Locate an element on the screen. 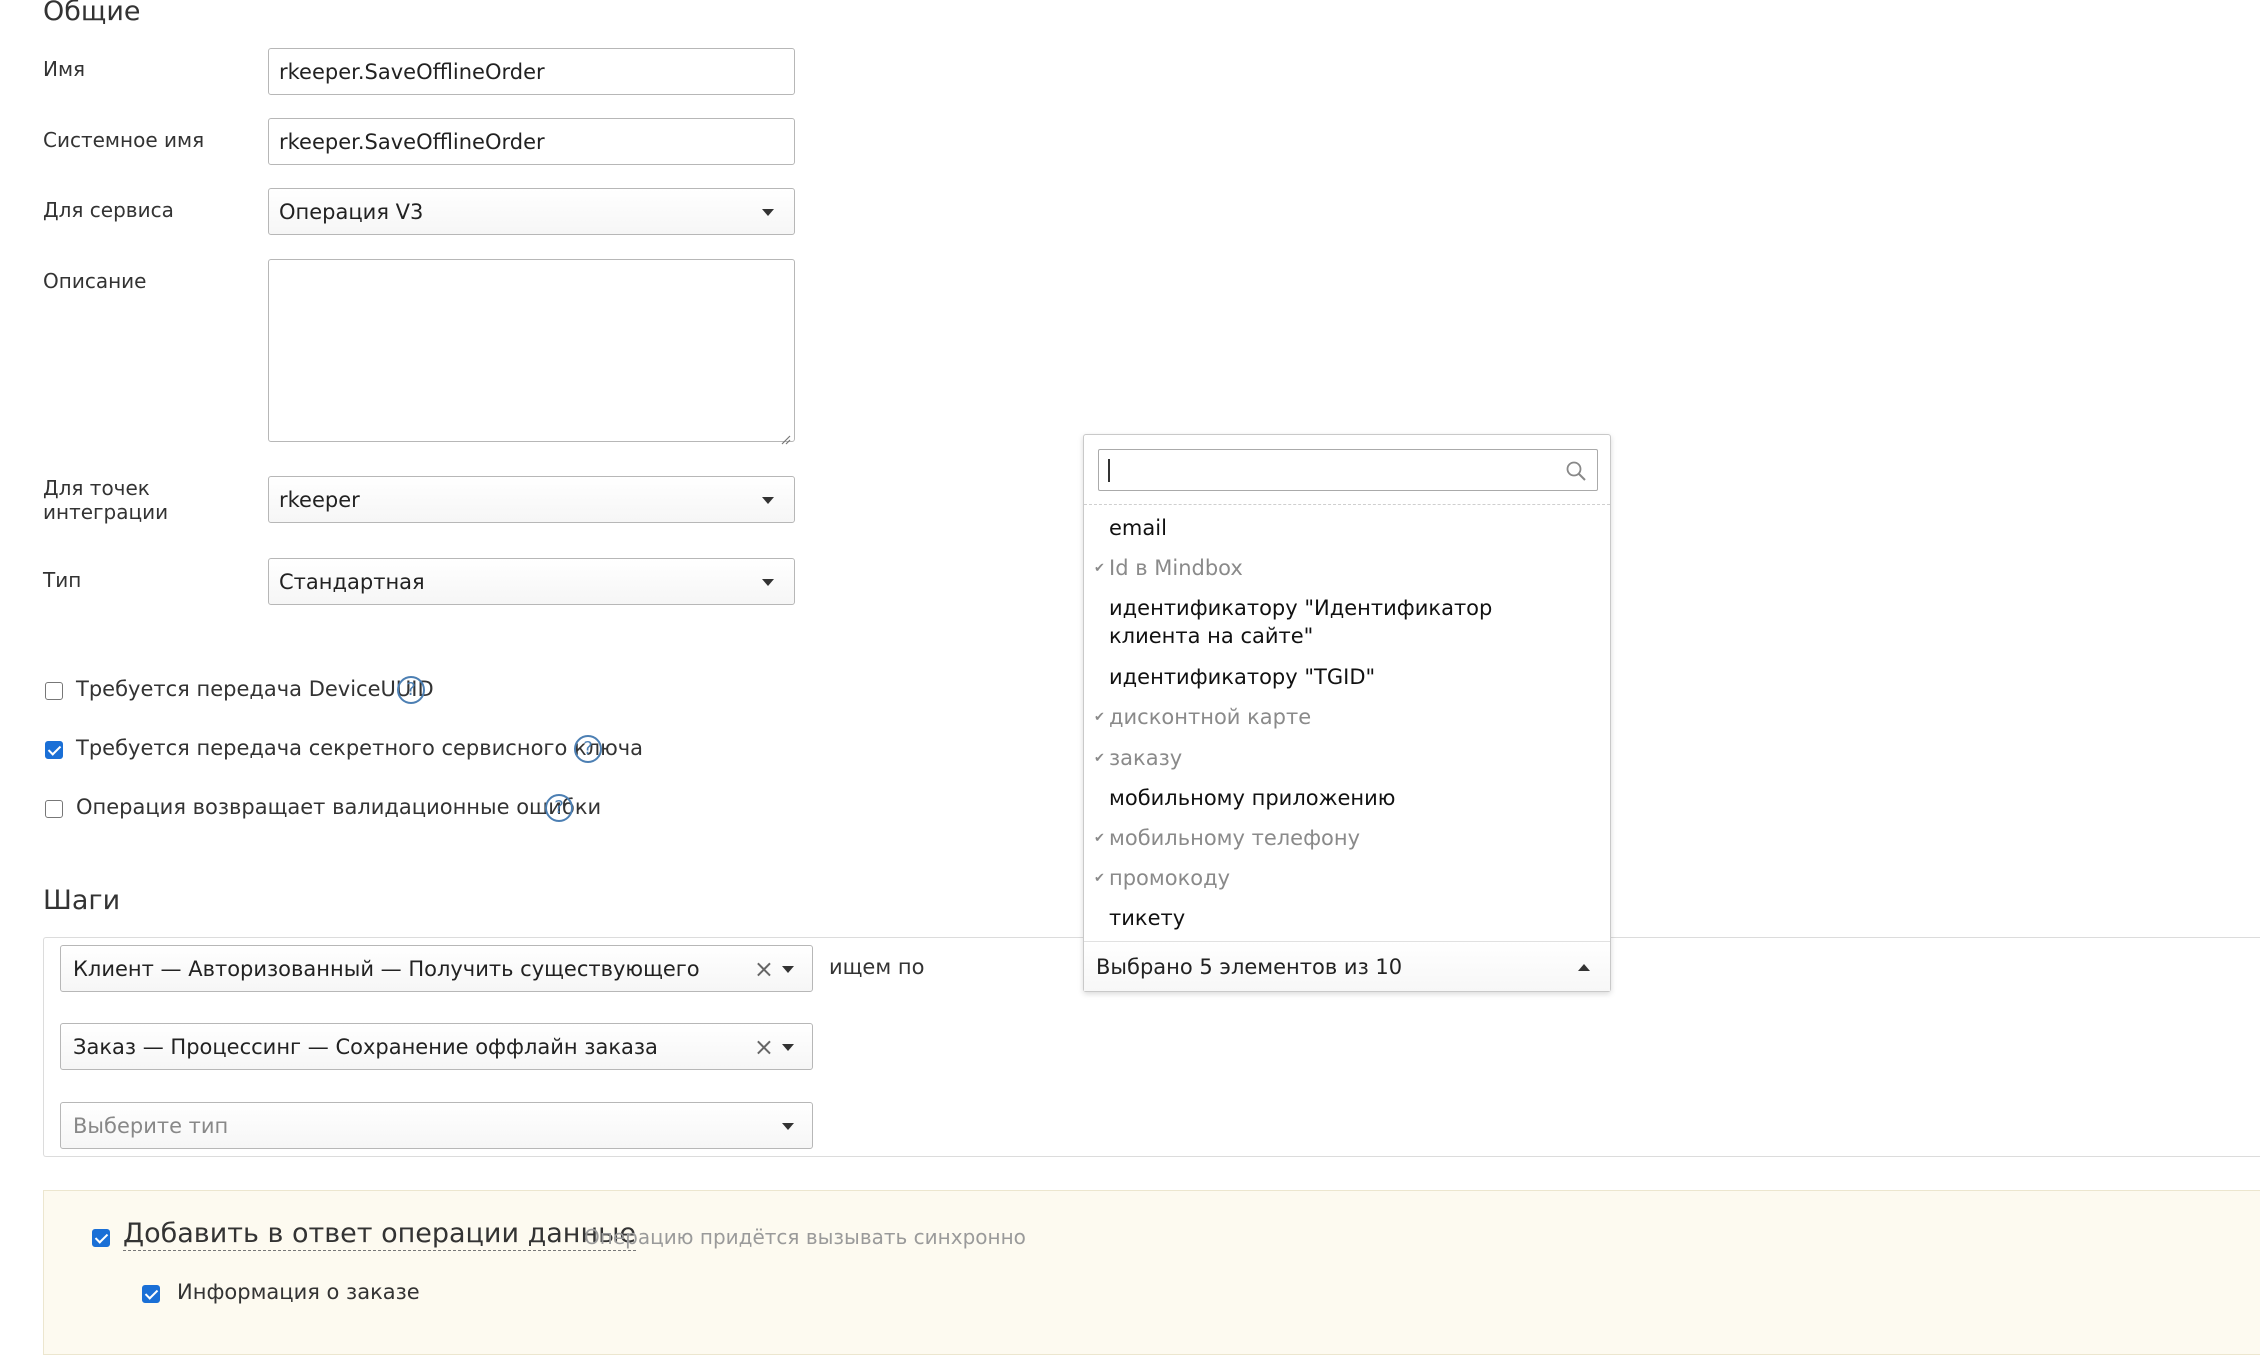 This screenshot has height=1358, width=2260. dropdown-option-order: ✔ заказу is located at coordinates (1336, 758).